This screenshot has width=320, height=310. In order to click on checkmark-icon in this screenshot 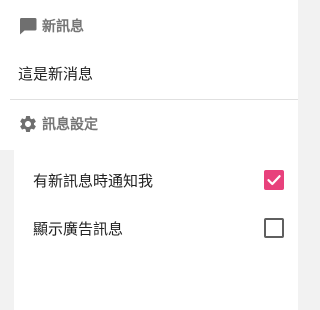, I will do `click(274, 180)`.